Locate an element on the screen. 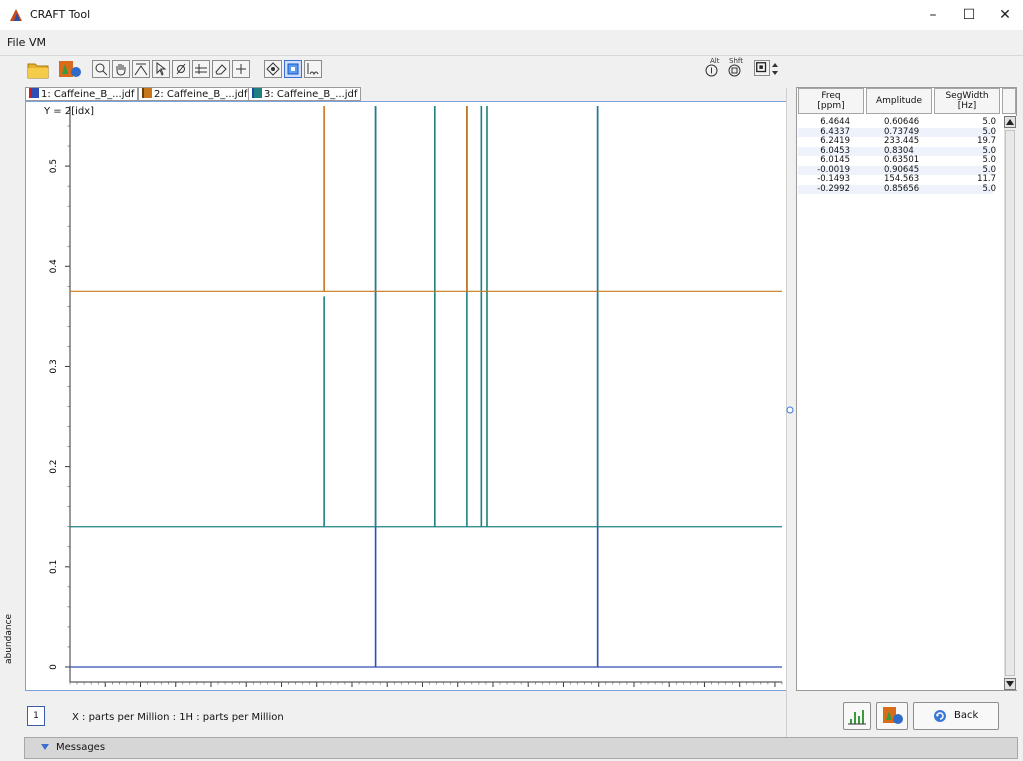 The height and width of the screenshot is (761, 1023). export-spectrum-button is located at coordinates (892, 716).